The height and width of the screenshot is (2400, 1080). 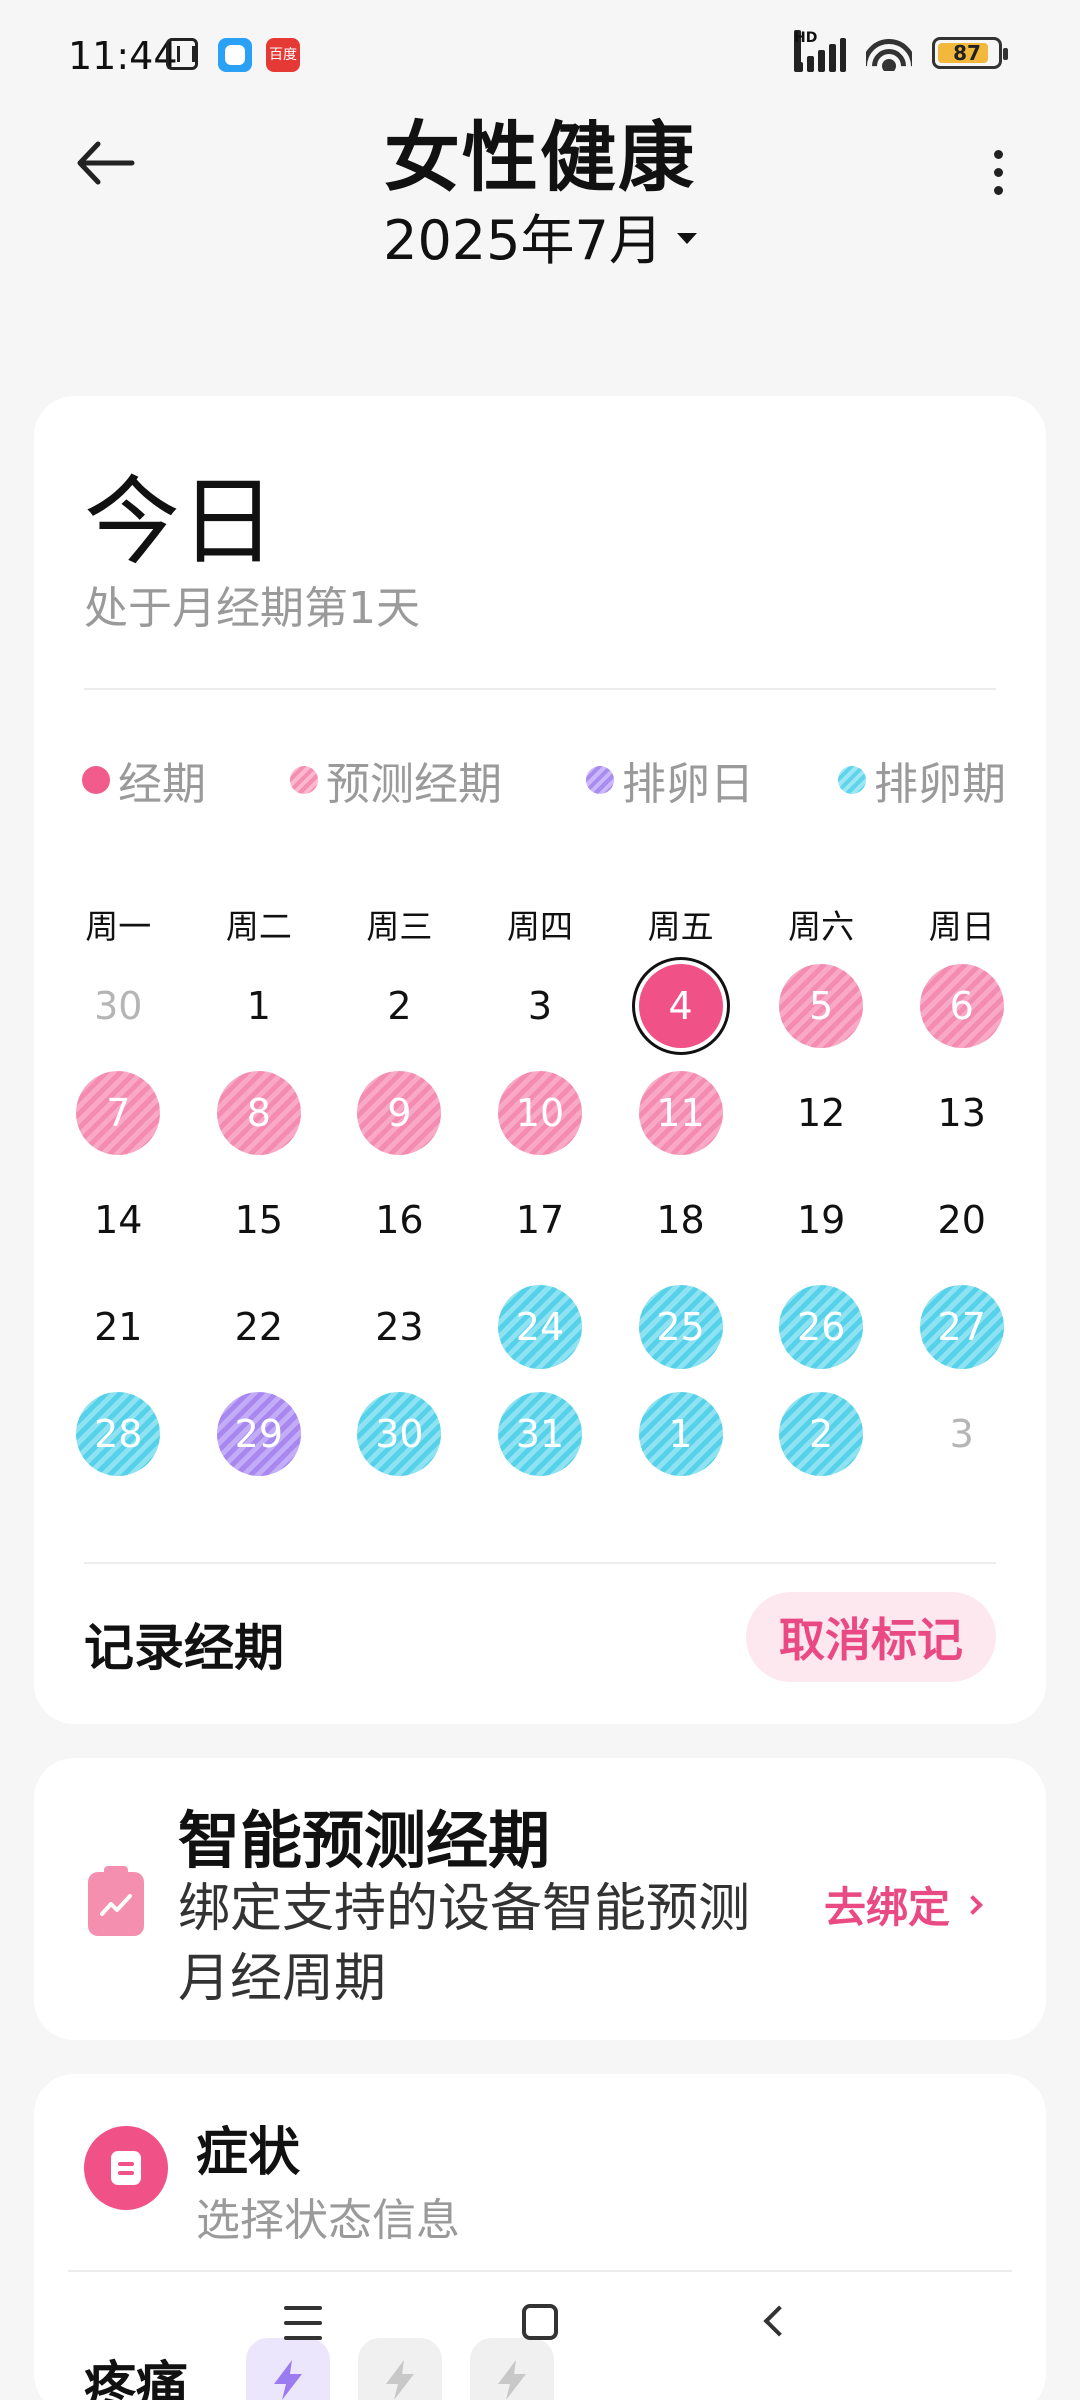 I want to click on weekday-label: 周三, so click(x=399, y=926).